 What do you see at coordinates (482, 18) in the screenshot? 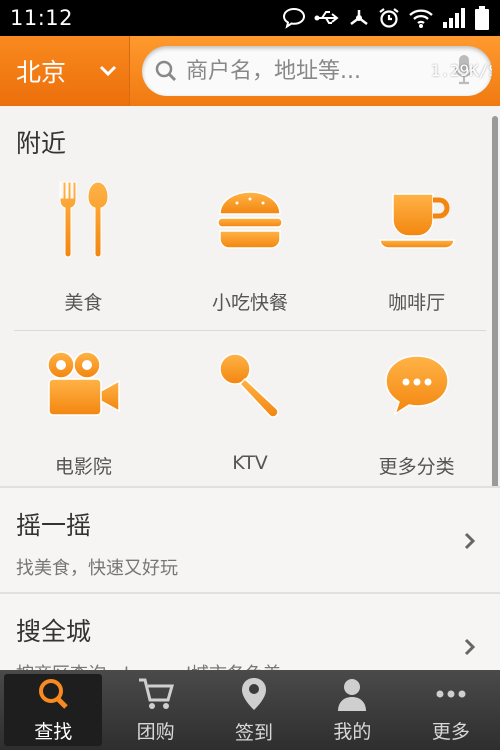
I see `battery-icon` at bounding box center [482, 18].